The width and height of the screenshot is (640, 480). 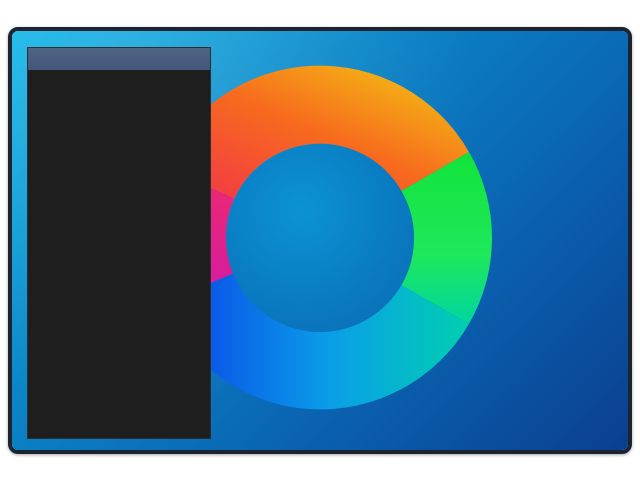 What do you see at coordinates (119, 59) in the screenshot?
I see `window-title-bar` at bounding box center [119, 59].